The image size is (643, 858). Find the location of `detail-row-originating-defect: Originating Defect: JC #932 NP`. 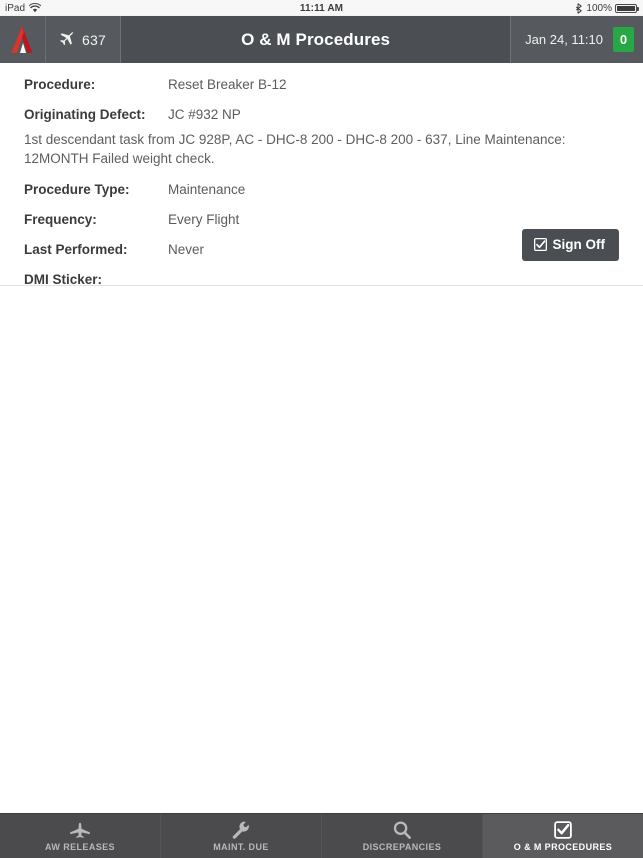

detail-row-originating-defect: Originating Defect: JC #932 NP is located at coordinates (321, 115).